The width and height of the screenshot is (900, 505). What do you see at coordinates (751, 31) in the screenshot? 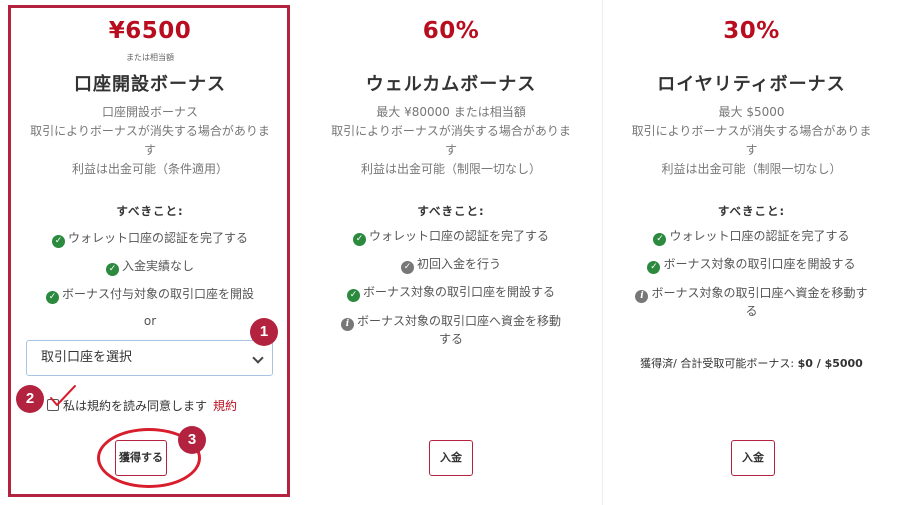
I see `bonus-amount: 30%` at bounding box center [751, 31].